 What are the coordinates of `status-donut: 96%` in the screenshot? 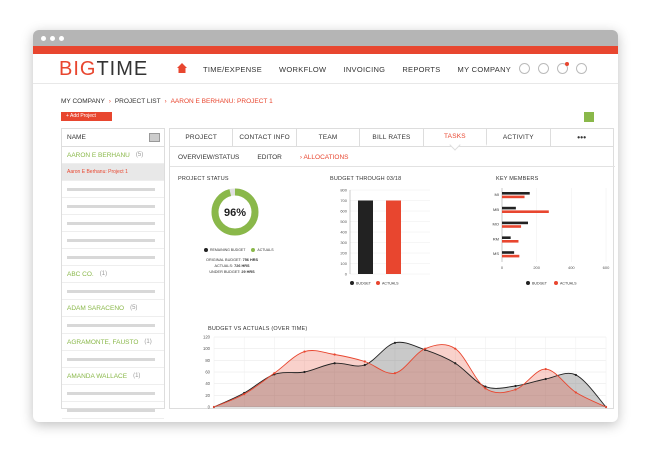 It's located at (235, 212).